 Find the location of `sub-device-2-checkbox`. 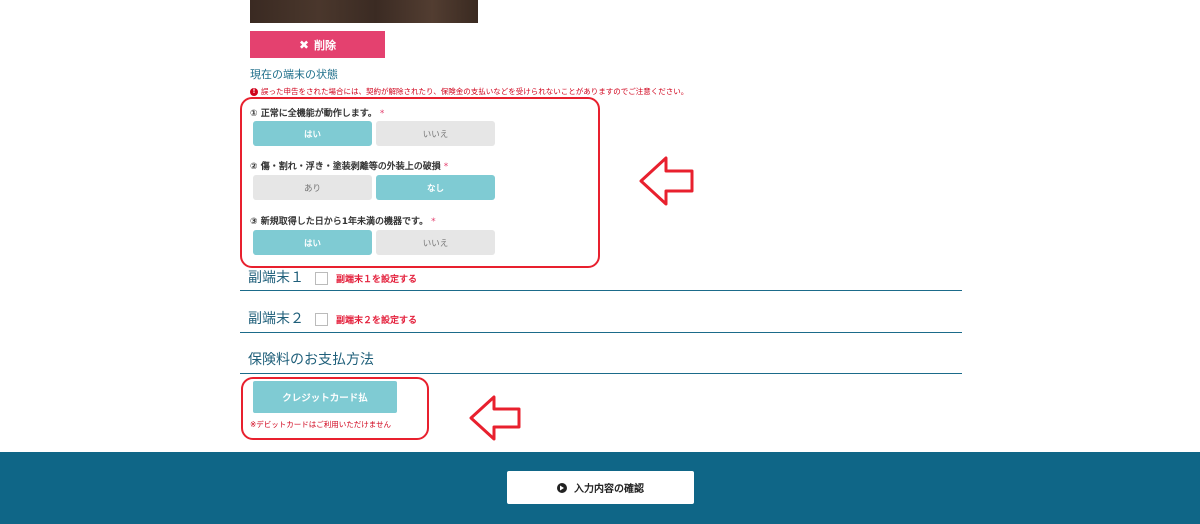

sub-device-2-checkbox is located at coordinates (321, 319).